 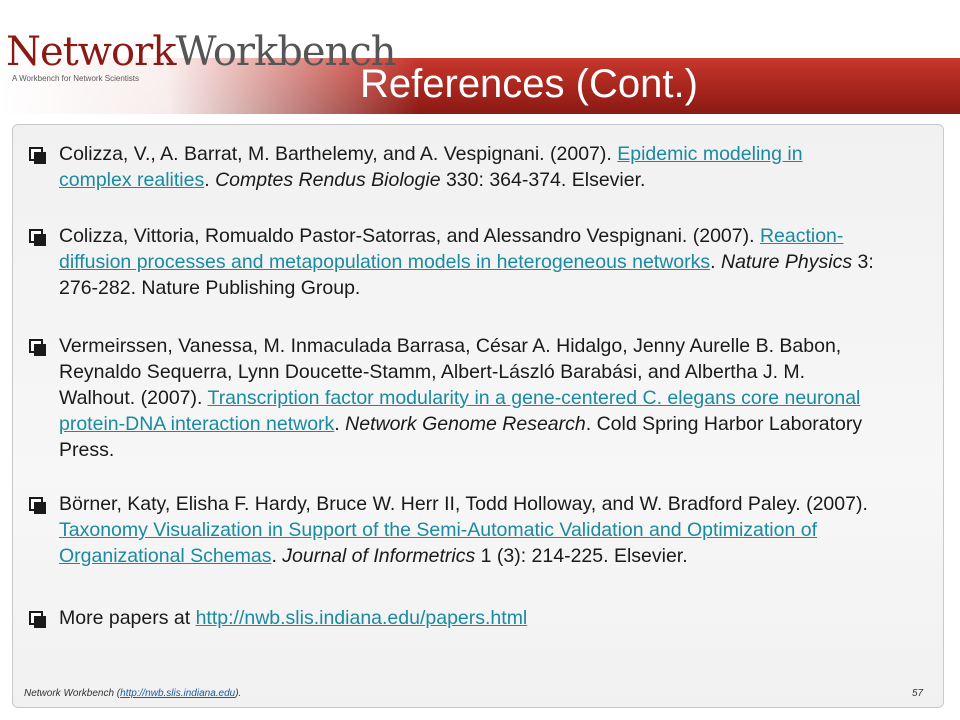 What do you see at coordinates (786, 262) in the screenshot?
I see `reference-journal: Nature Physics` at bounding box center [786, 262].